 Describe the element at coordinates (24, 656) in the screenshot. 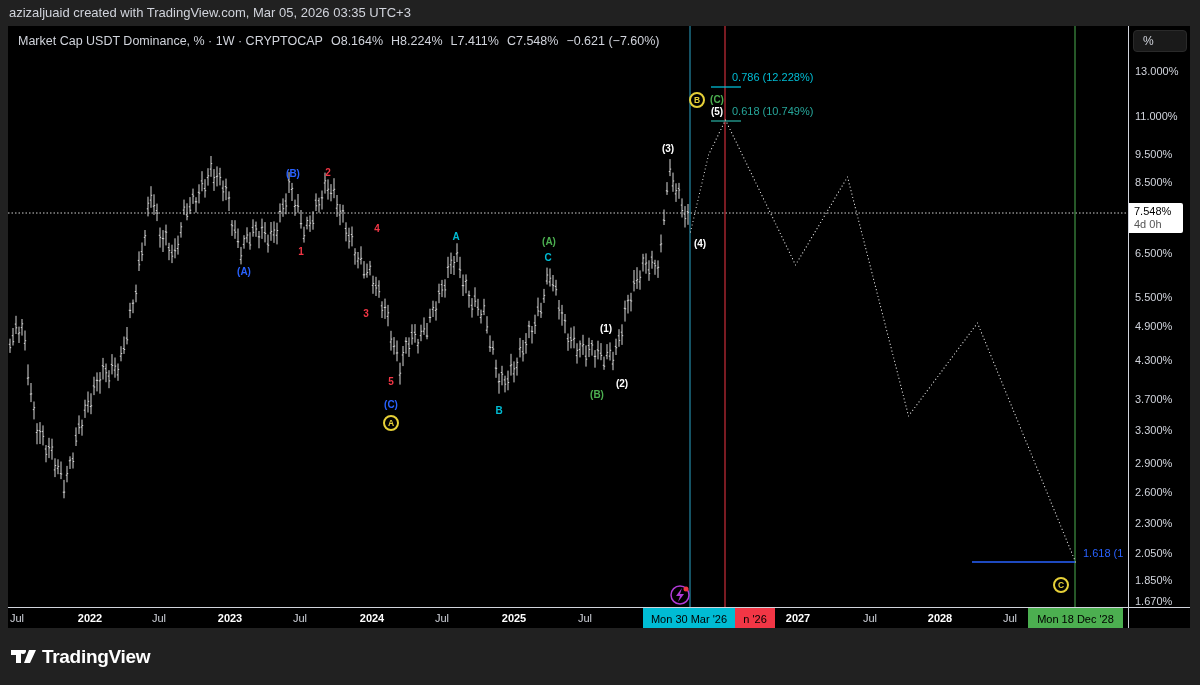

I see `logo-icon` at that location.